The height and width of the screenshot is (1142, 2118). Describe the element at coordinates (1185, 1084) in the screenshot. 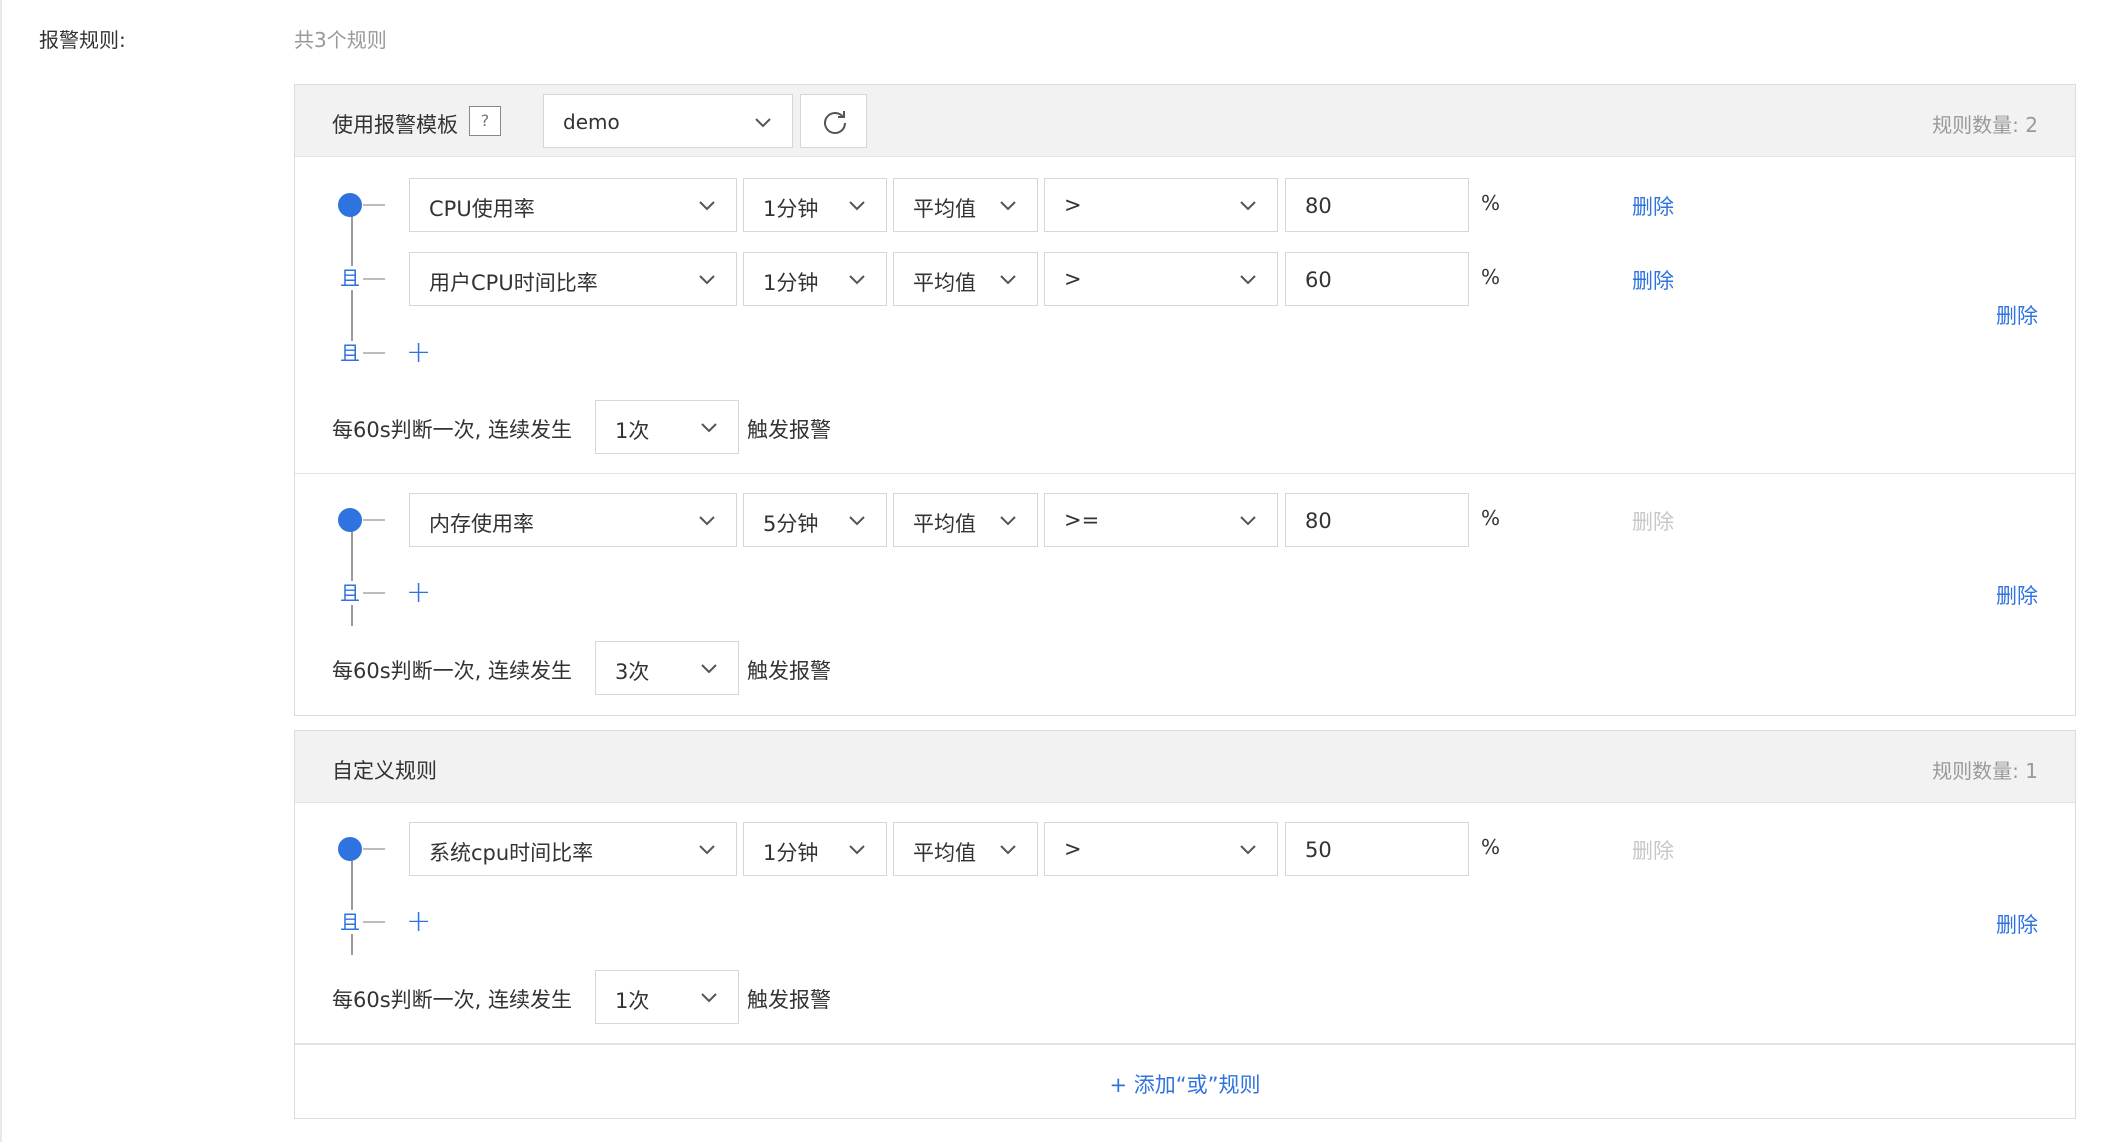

I see `add-or-rule-button: + 添加“或”规则` at that location.